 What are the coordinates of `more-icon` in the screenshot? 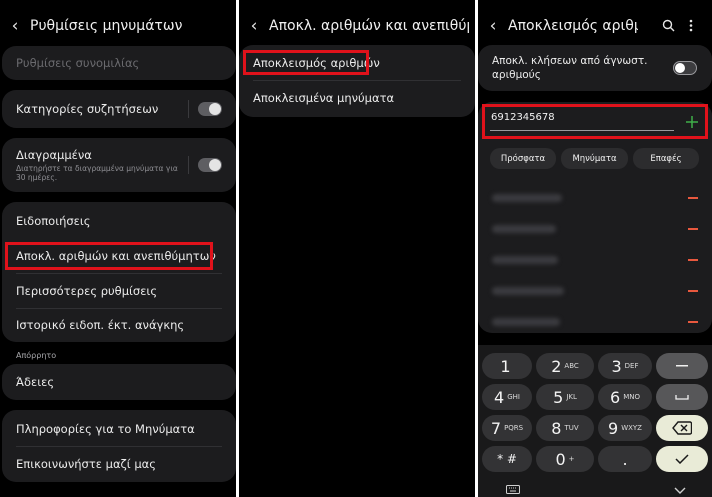 It's located at (691, 25).